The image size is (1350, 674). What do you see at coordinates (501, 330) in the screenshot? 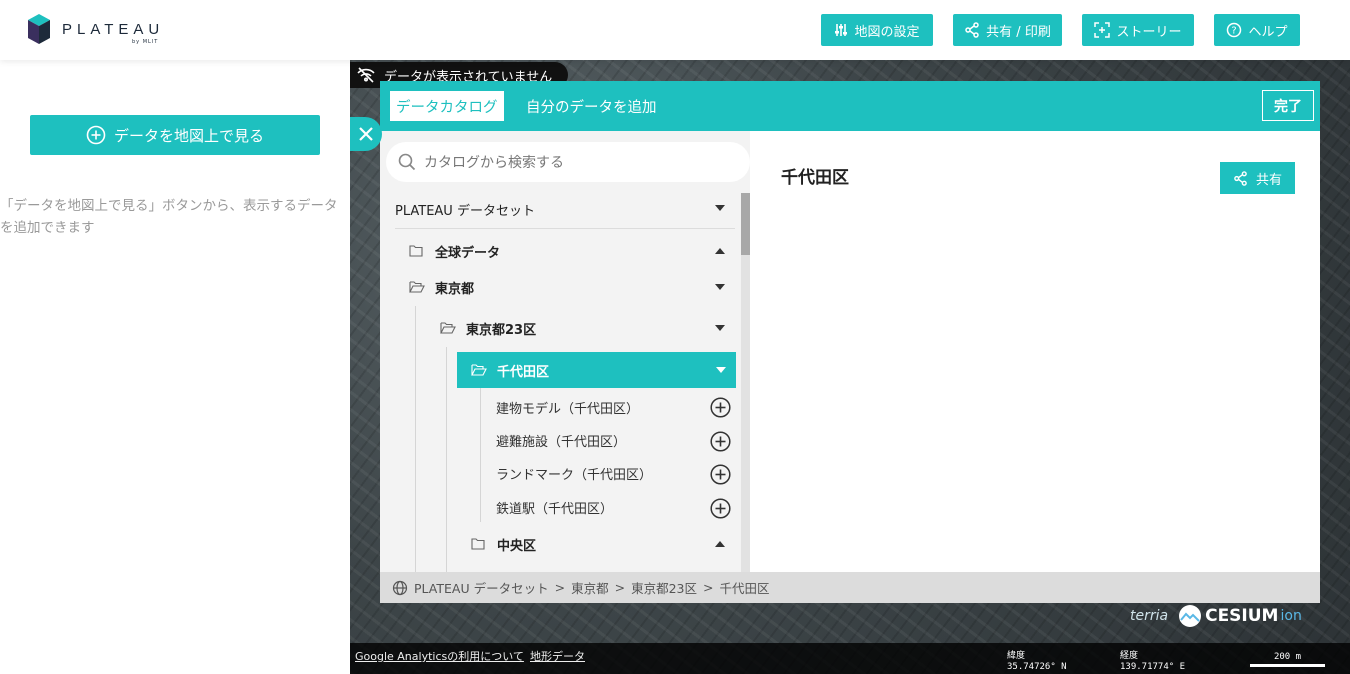
I see `tree-tokyo23-label: 東京都23区` at bounding box center [501, 330].